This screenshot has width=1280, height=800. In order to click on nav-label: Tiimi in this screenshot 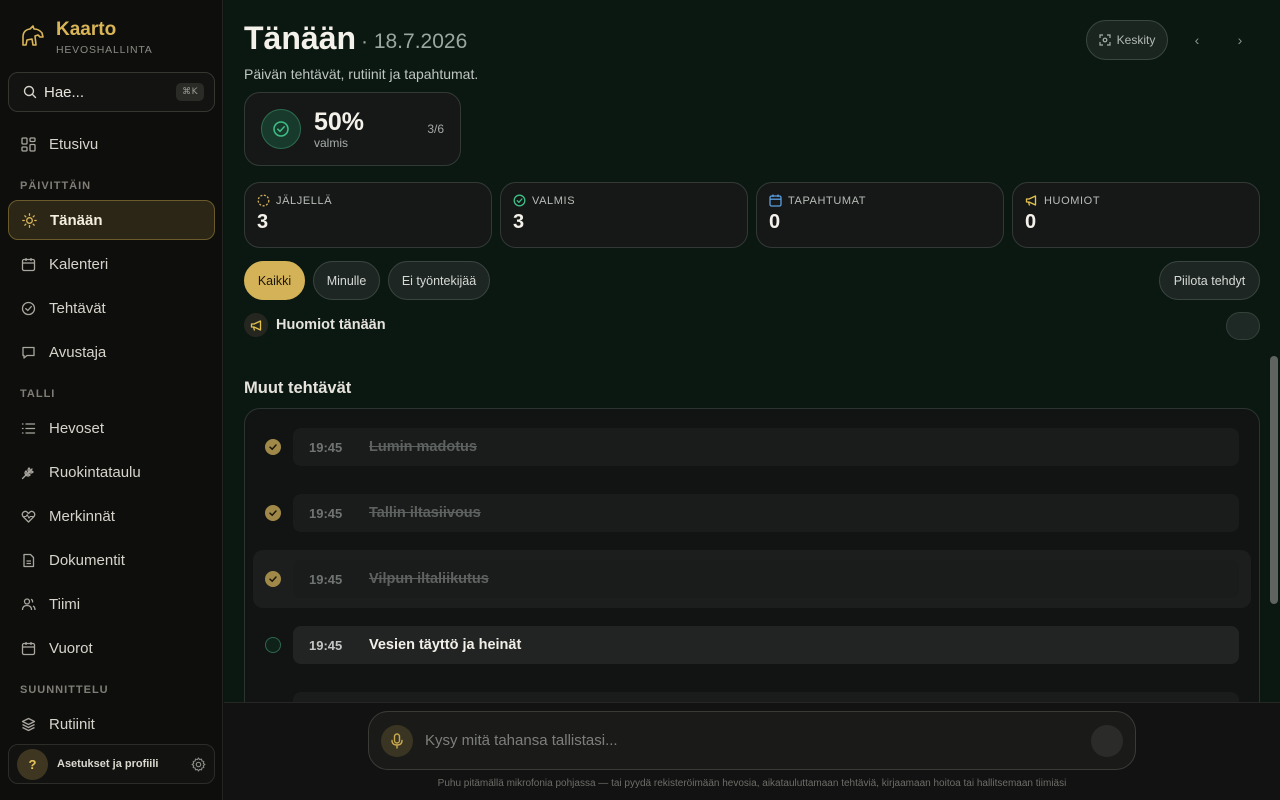, I will do `click(65, 604)`.